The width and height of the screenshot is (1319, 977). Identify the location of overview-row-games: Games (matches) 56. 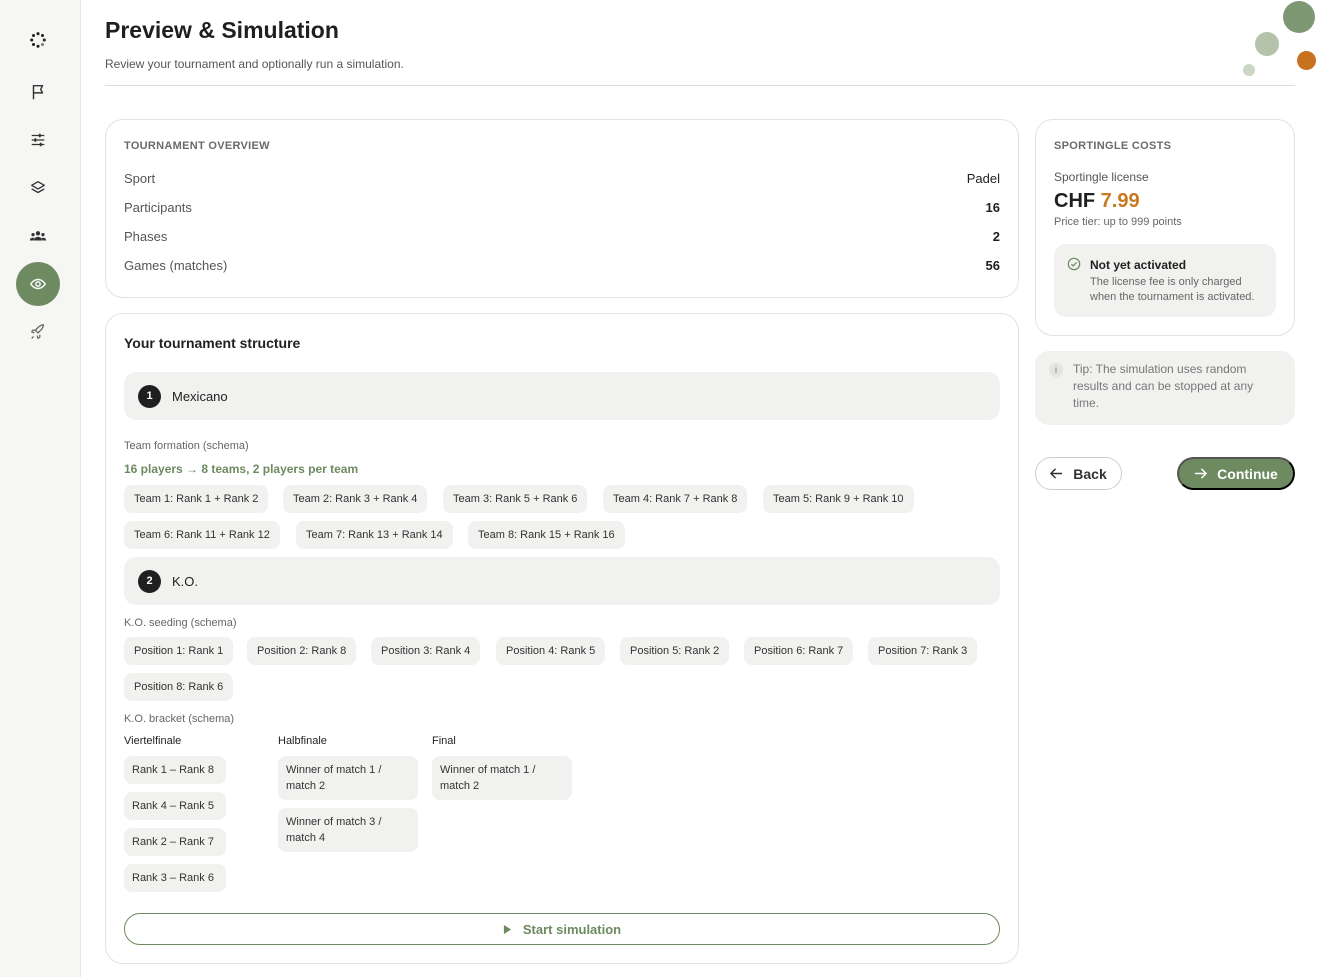
(562, 267).